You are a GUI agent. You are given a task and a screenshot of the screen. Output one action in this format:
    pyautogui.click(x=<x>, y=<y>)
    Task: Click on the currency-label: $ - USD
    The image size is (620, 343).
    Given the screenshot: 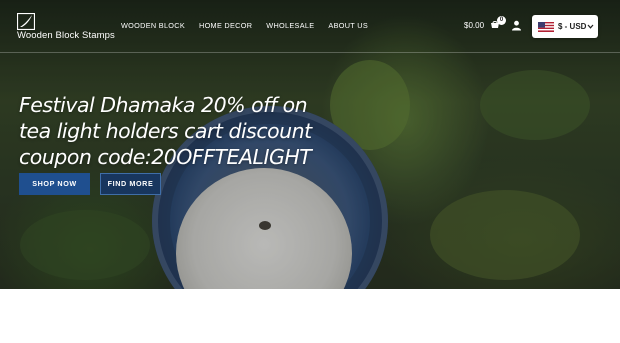 What is the action you would take?
    pyautogui.click(x=572, y=26)
    